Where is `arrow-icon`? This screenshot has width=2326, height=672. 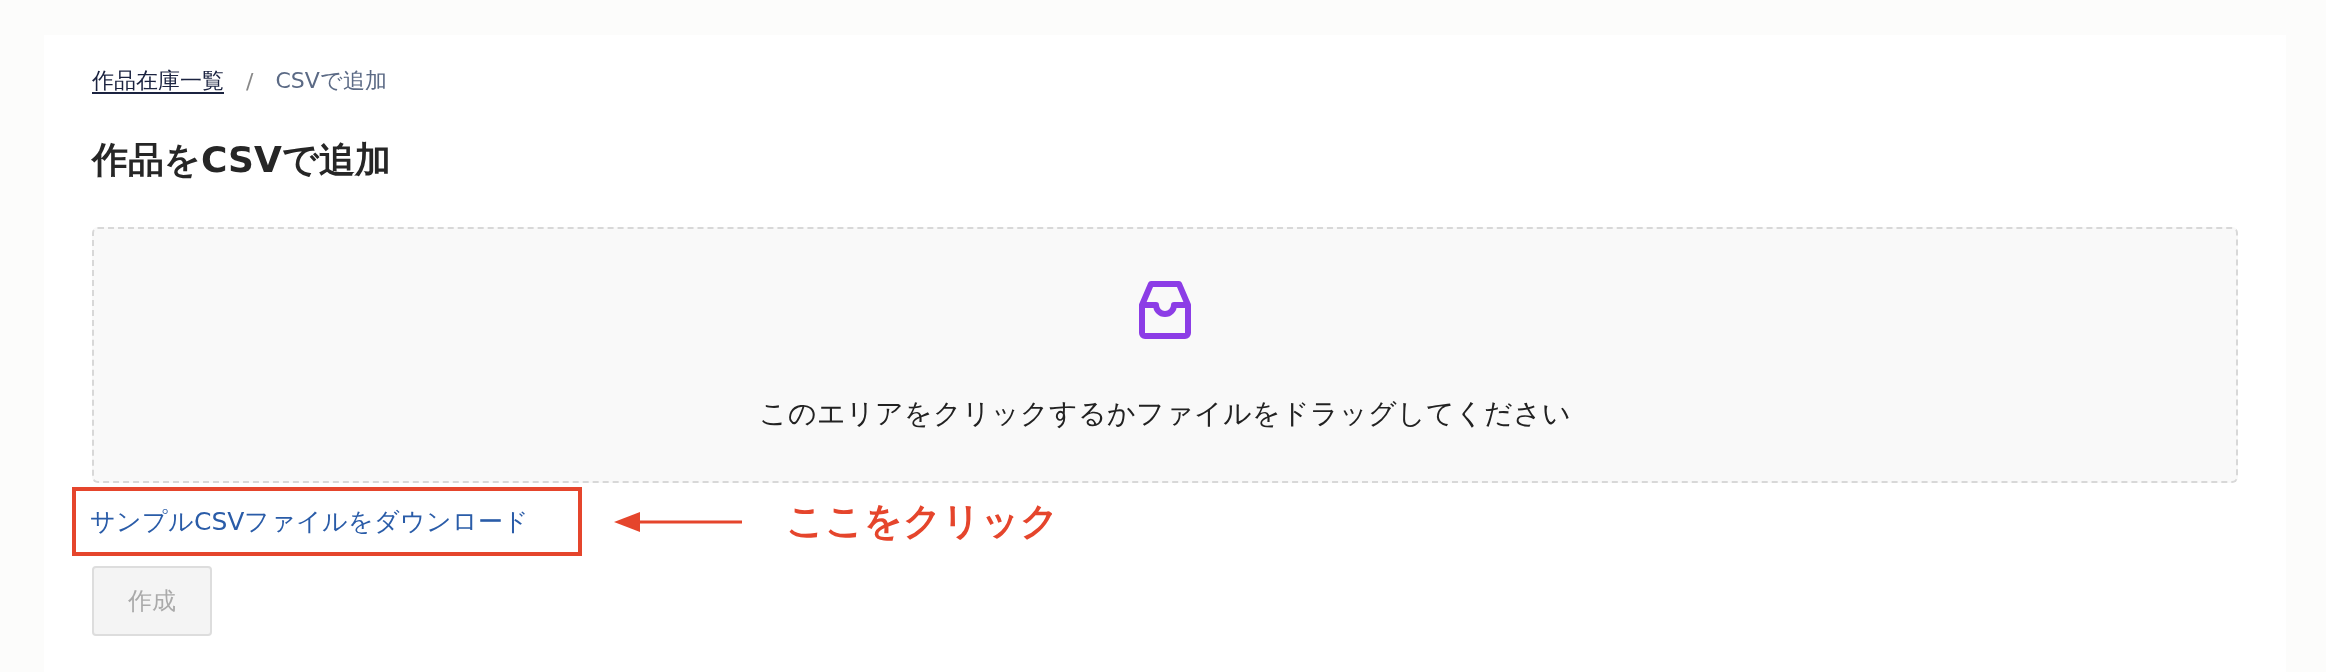 arrow-icon is located at coordinates (677, 521).